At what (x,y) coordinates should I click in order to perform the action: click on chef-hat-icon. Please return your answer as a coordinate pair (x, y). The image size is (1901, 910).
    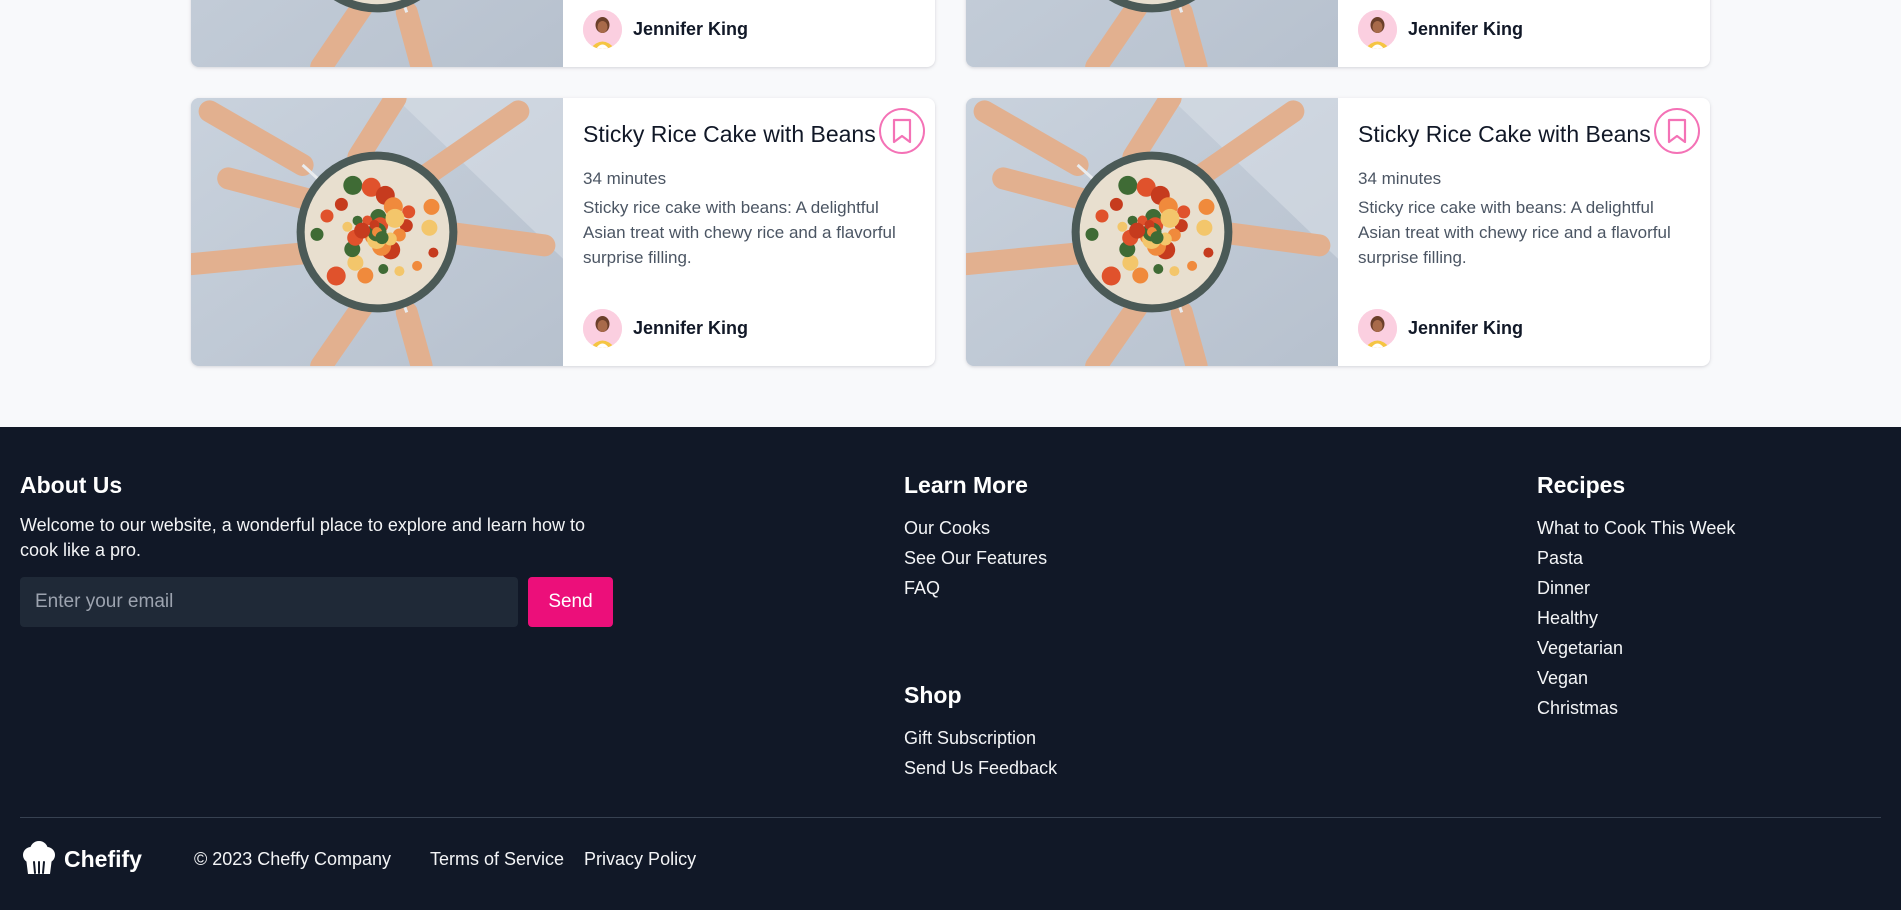
    Looking at the image, I should click on (39, 857).